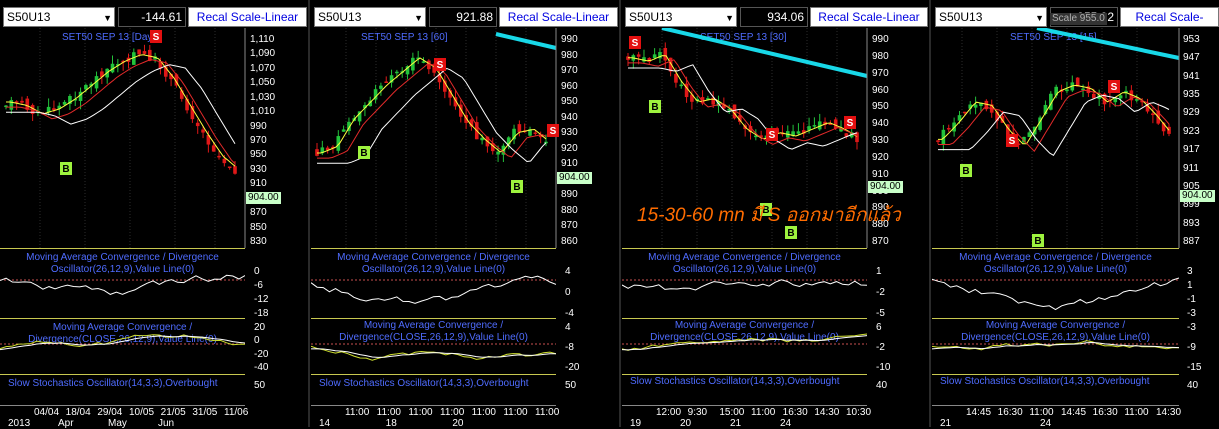  Describe the element at coordinates (261, 354) in the screenshot. I see `indicator-tick-label: -20` at that location.